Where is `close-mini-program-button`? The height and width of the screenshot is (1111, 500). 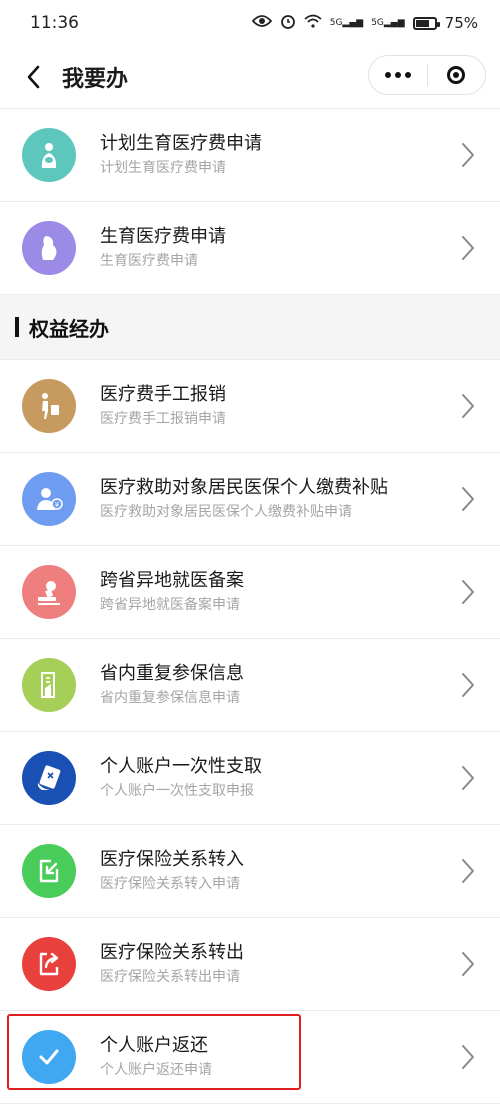
close-mini-program-button is located at coordinates (457, 75).